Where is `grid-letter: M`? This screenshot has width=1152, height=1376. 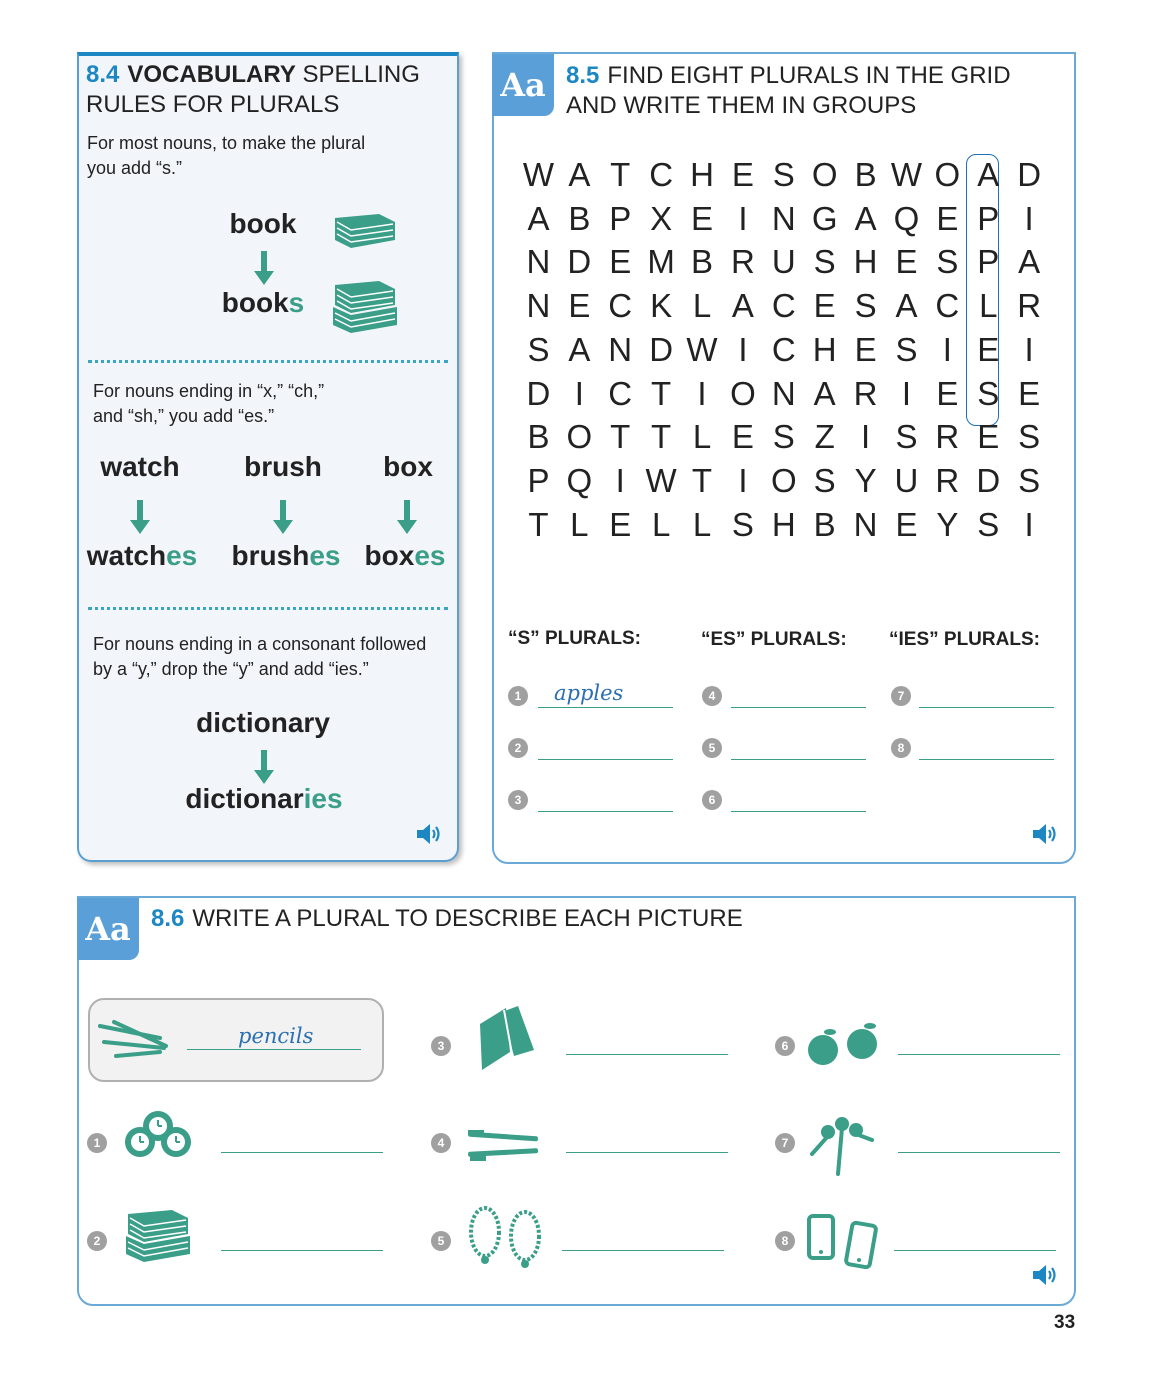 grid-letter: M is located at coordinates (661, 262).